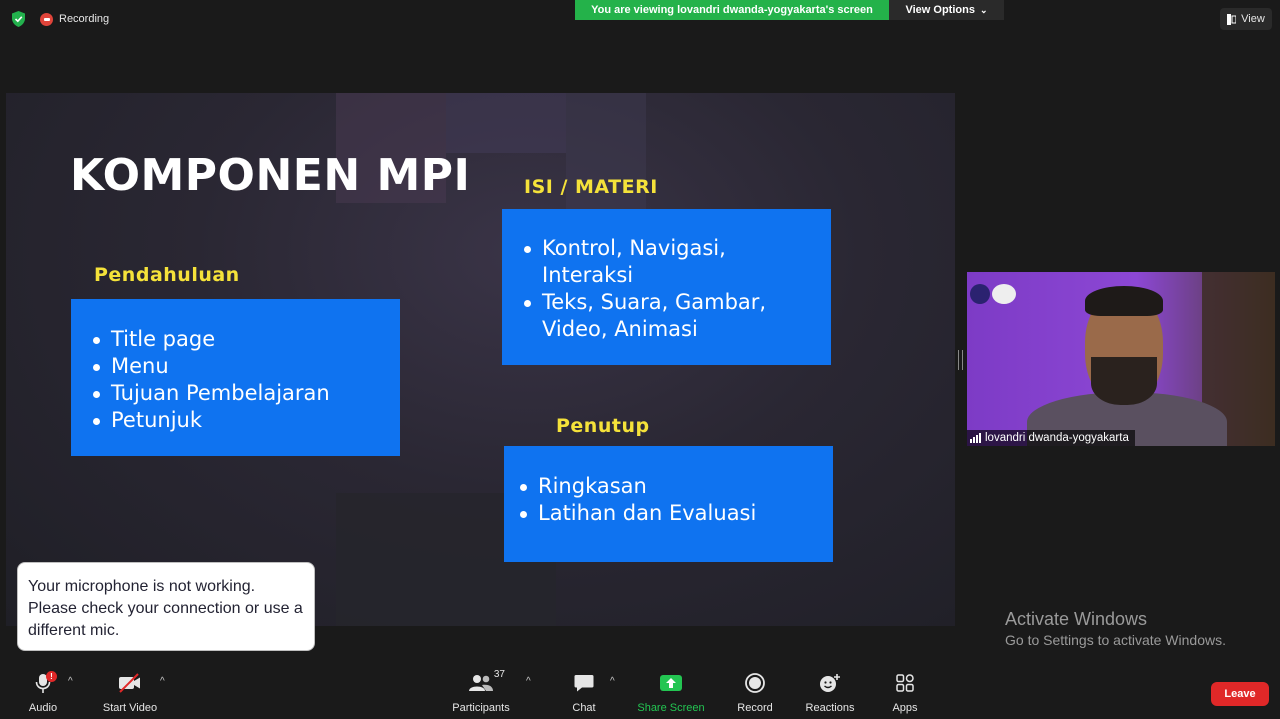 This screenshot has height=719, width=1280. What do you see at coordinates (960, 360) in the screenshot?
I see `panel-resize-handle` at bounding box center [960, 360].